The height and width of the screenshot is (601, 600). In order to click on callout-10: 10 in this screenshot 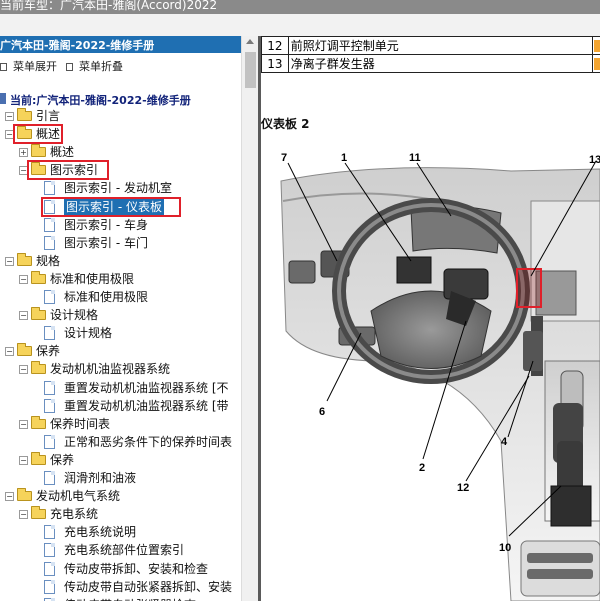, I will do `click(505, 548)`.